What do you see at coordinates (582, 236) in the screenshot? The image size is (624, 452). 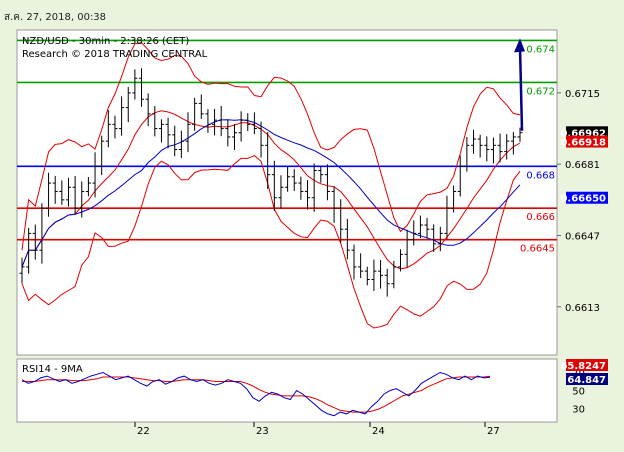 I see `y-tick-label: 0.6647` at bounding box center [582, 236].